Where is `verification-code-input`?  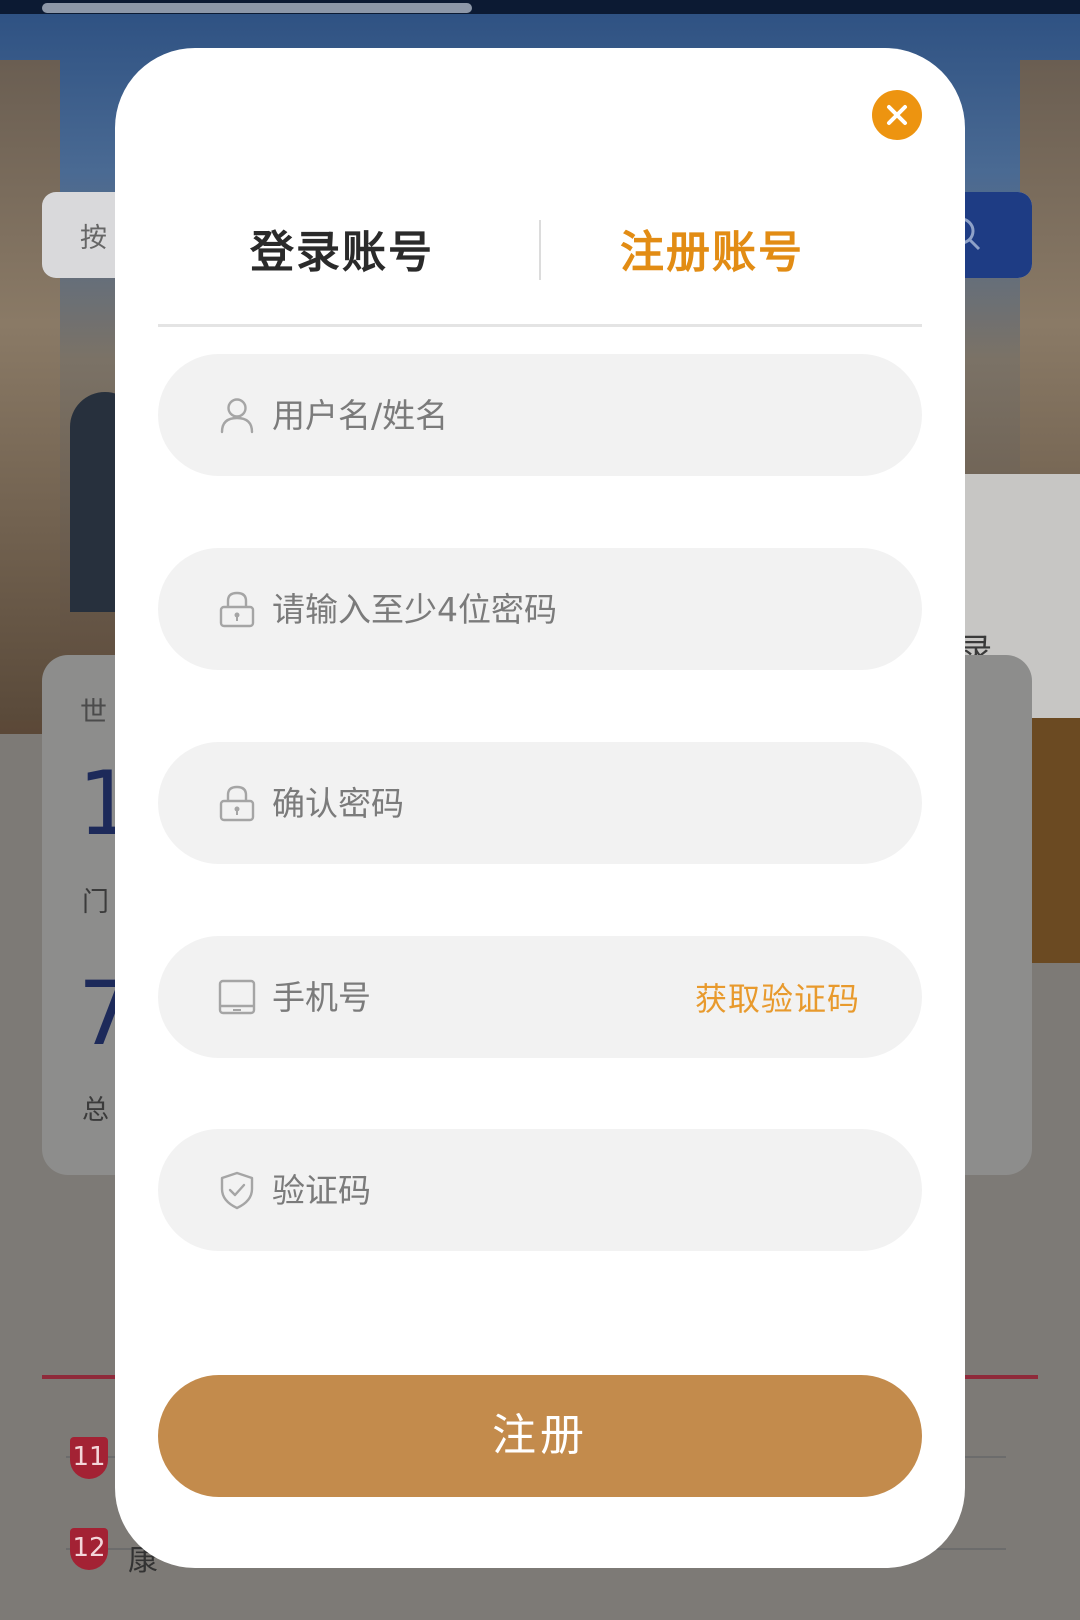
verification-code-input is located at coordinates (472, 1190).